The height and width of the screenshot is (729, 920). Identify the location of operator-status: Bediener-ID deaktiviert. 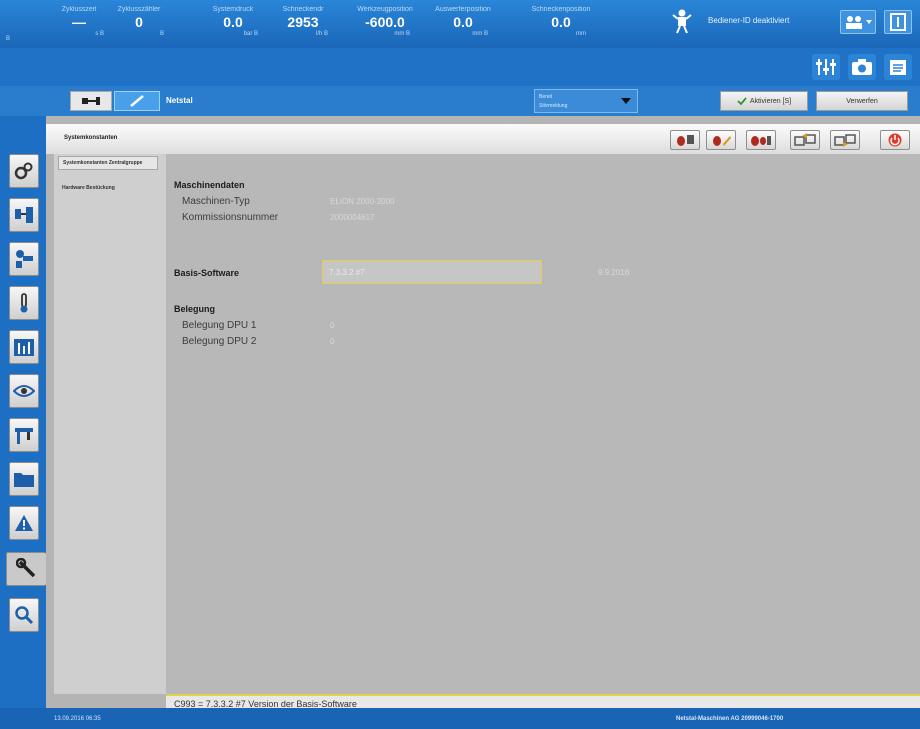
(749, 20).